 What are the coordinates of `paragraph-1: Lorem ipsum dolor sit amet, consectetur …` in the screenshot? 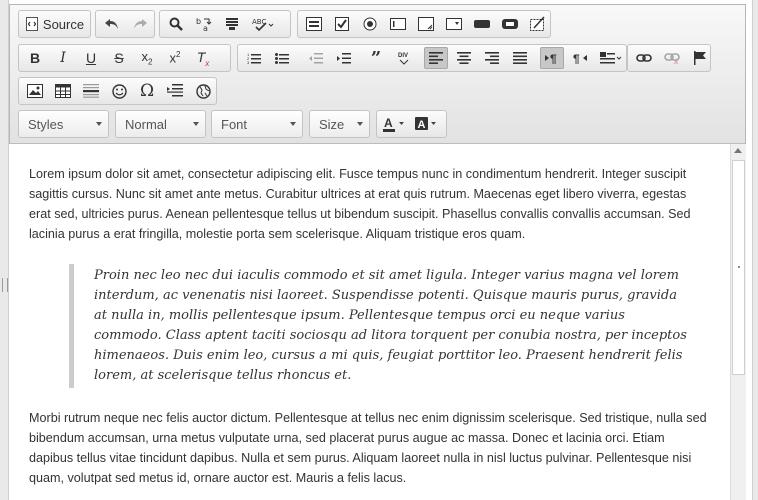 It's located at (369, 204).